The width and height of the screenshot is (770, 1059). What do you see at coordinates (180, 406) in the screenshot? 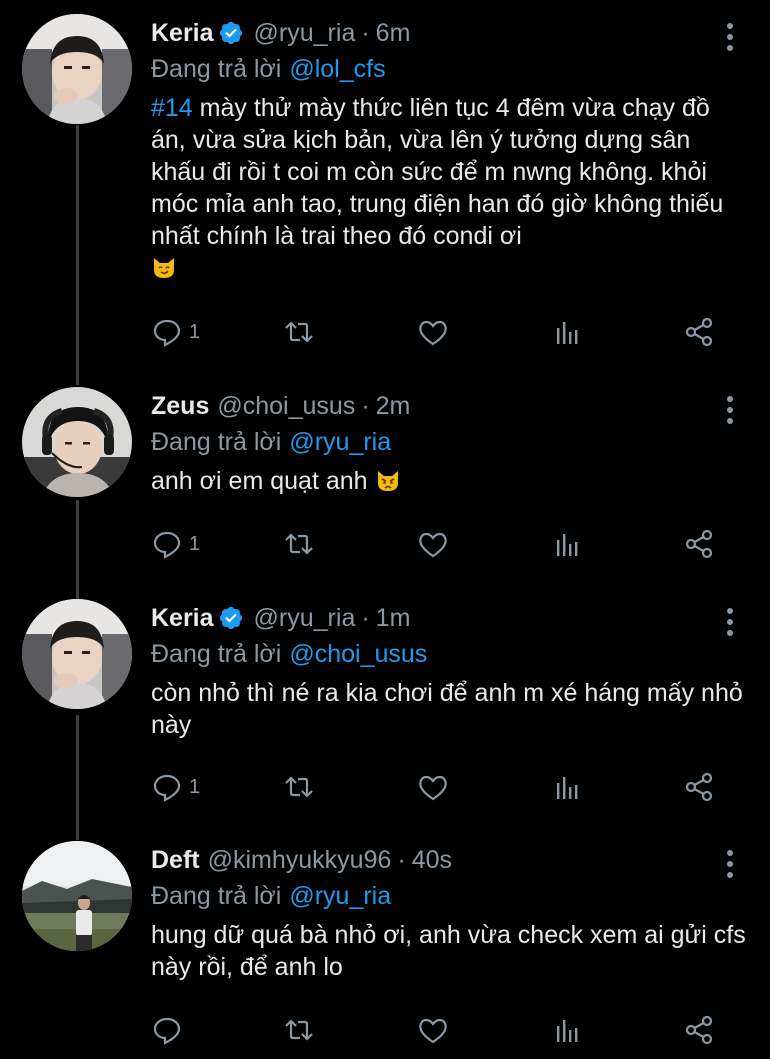
I see `author-name: Zeus` at bounding box center [180, 406].